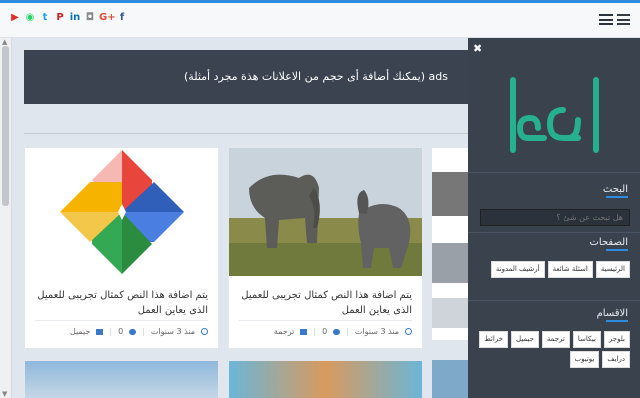 The width and height of the screenshot is (640, 398). Describe the element at coordinates (616, 339) in the screenshot. I see `section-link-blogger: بلوجر` at that location.